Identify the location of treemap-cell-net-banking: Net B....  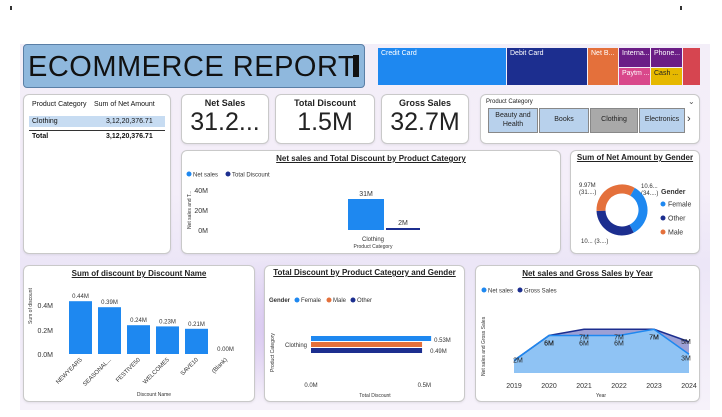
(603, 66).